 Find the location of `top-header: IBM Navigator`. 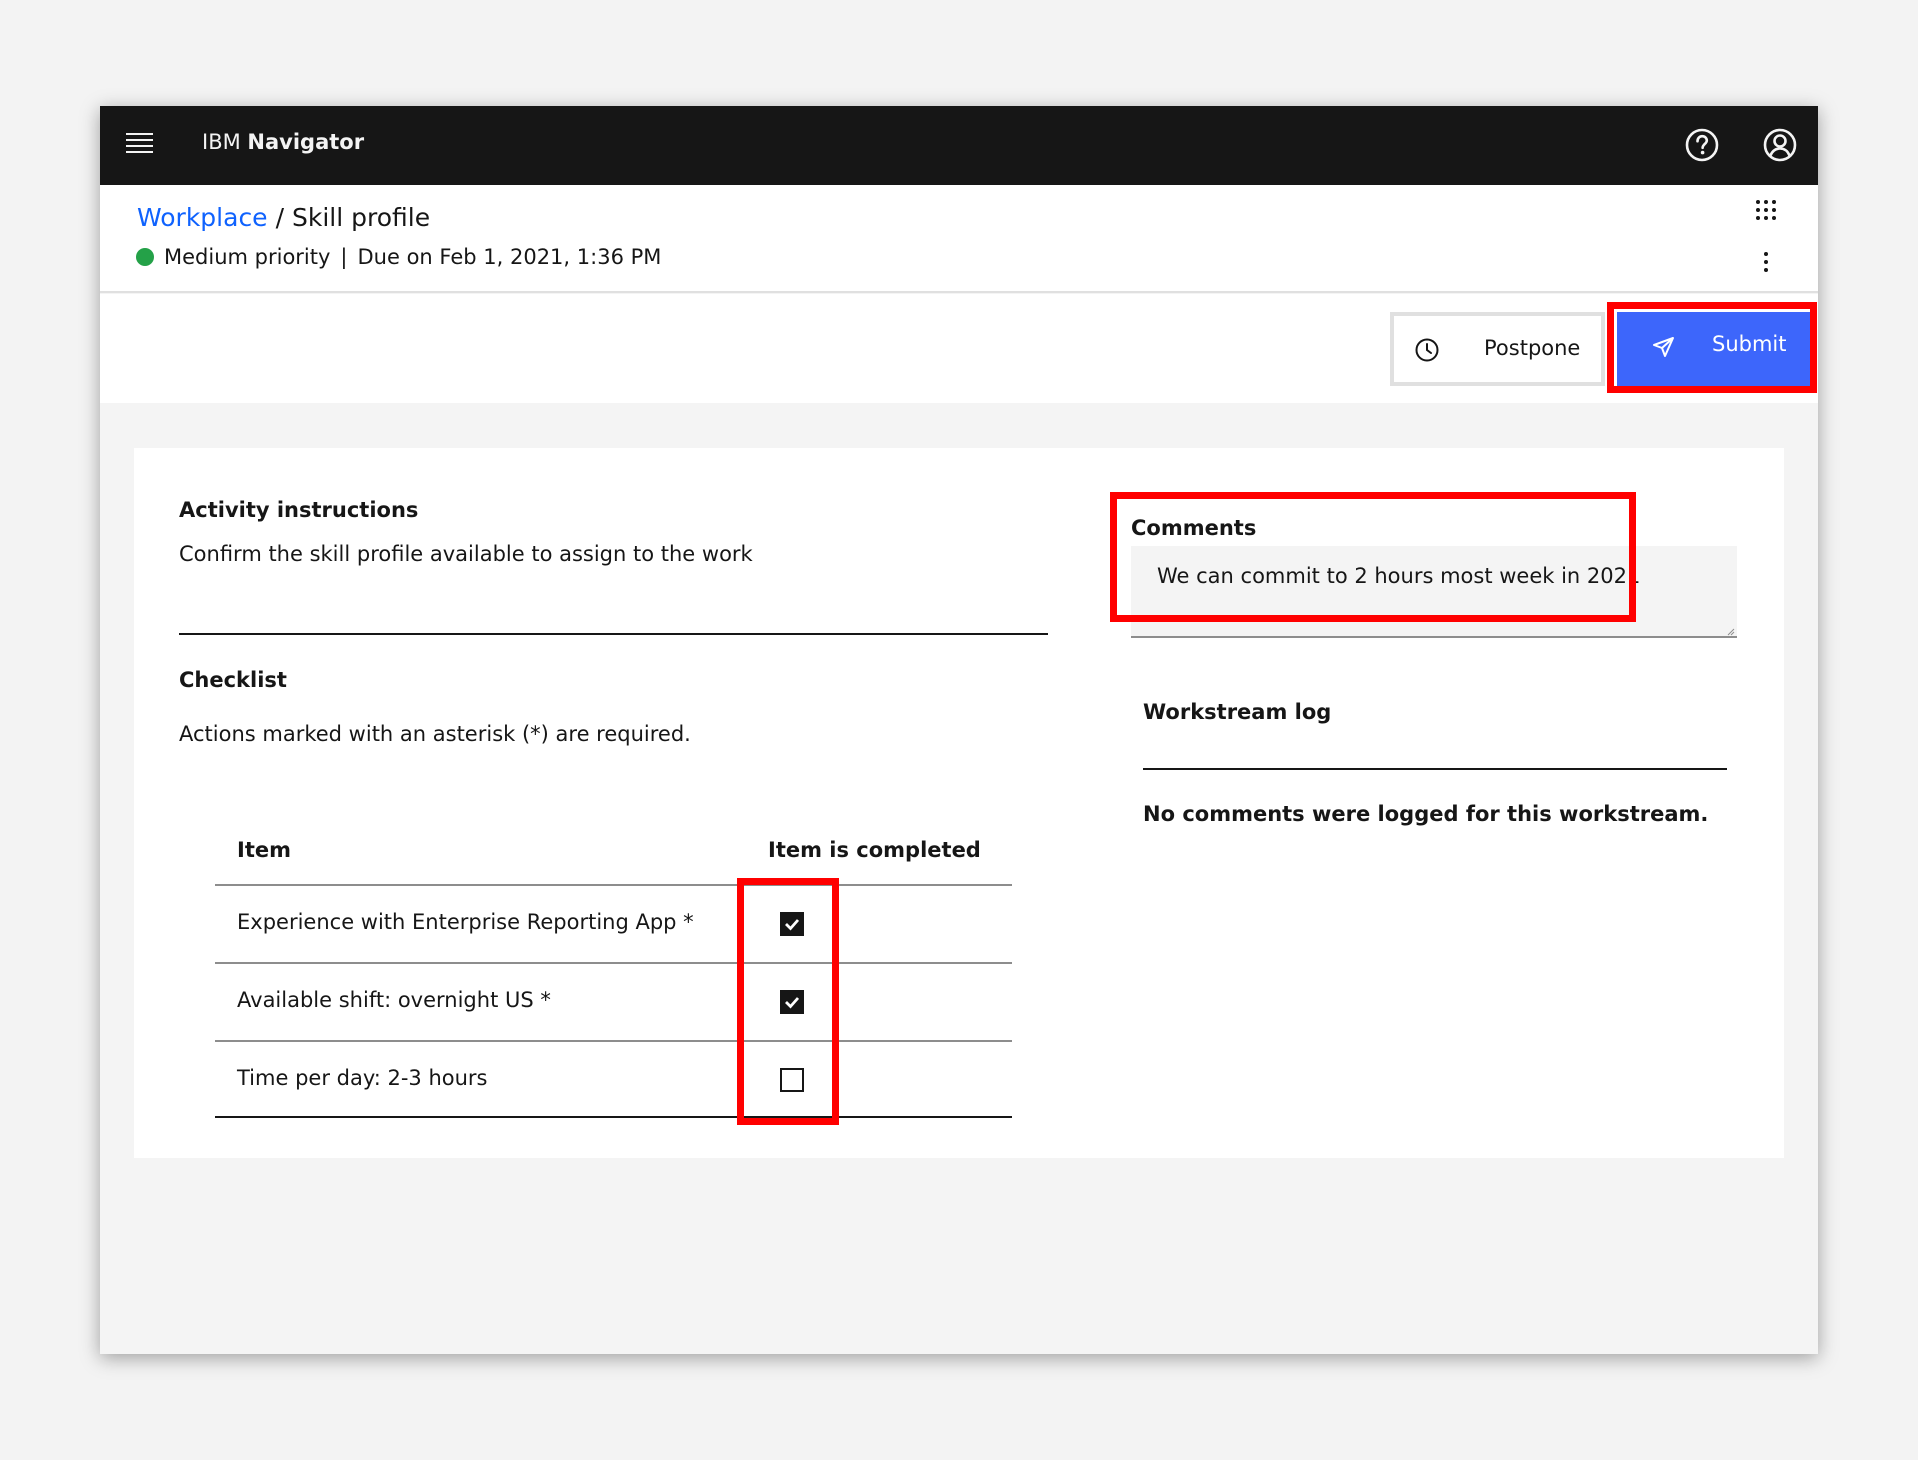

top-header: IBM Navigator is located at coordinates (959, 145).